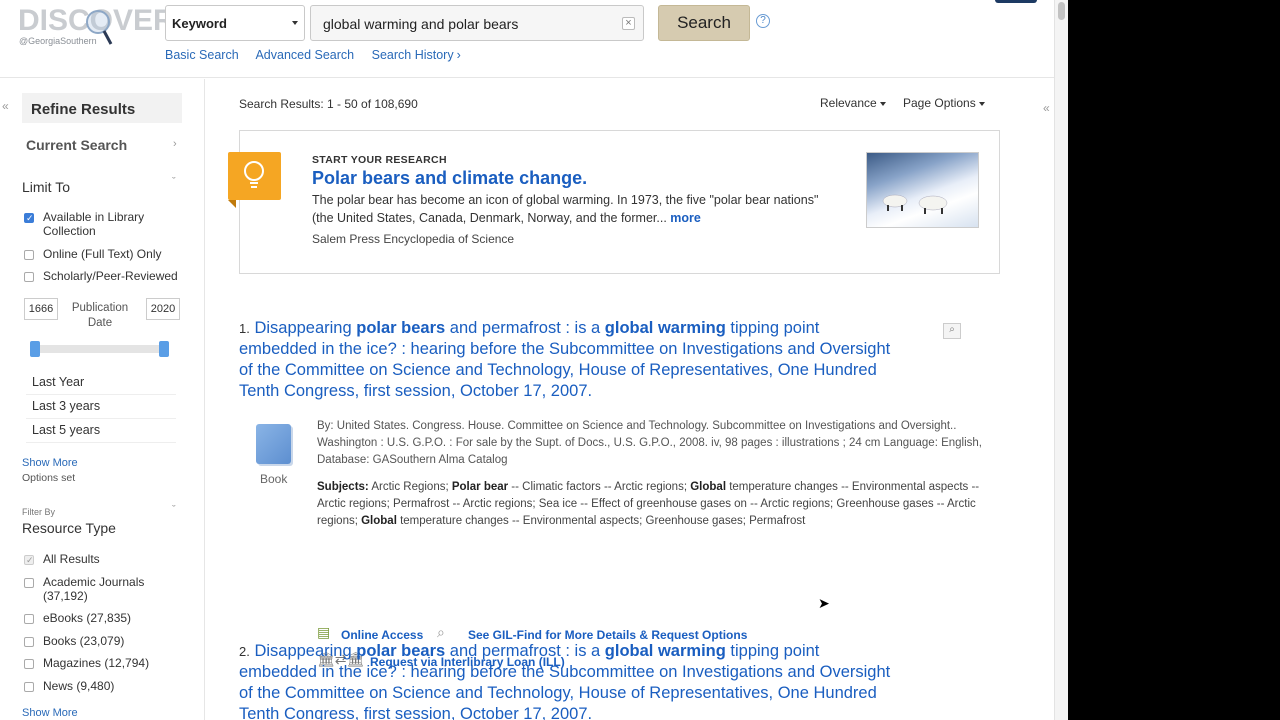 The image size is (1280, 720). What do you see at coordinates (199, 23) in the screenshot?
I see `field-select-value: Keyword` at bounding box center [199, 23].